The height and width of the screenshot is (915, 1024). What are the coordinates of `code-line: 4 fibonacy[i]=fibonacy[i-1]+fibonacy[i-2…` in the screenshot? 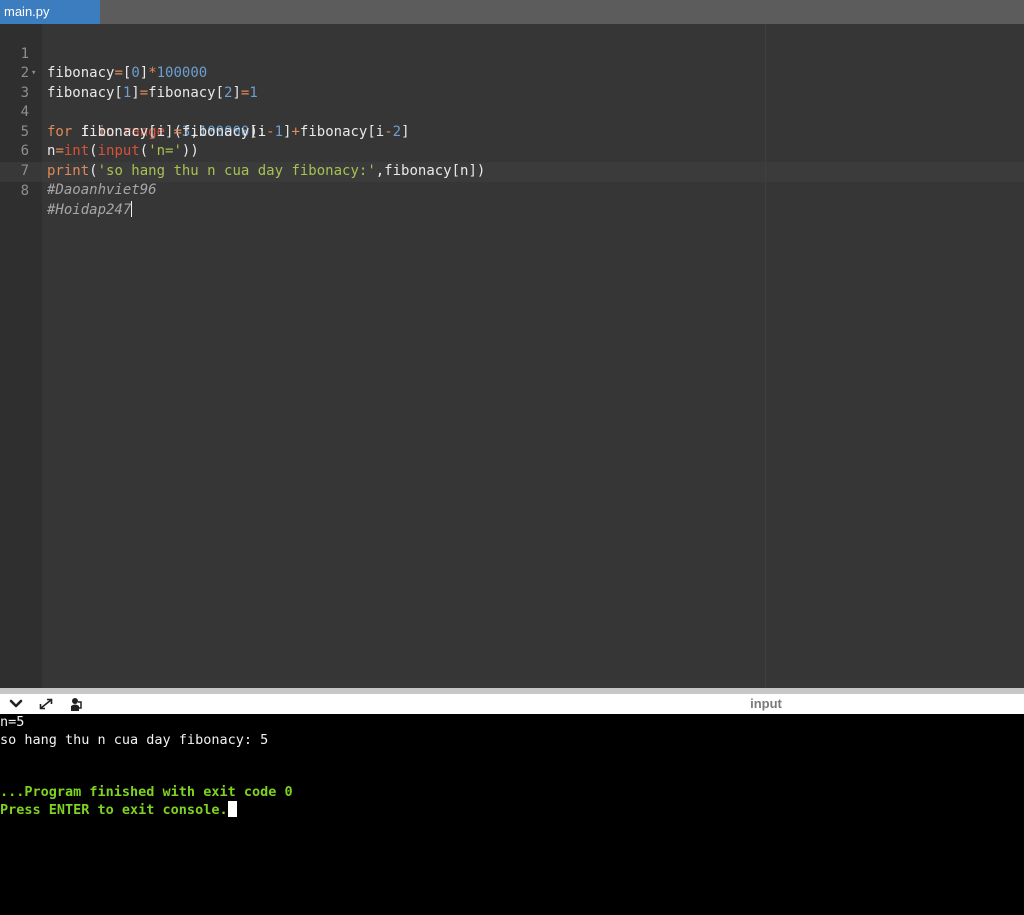 It's located at (512, 112).